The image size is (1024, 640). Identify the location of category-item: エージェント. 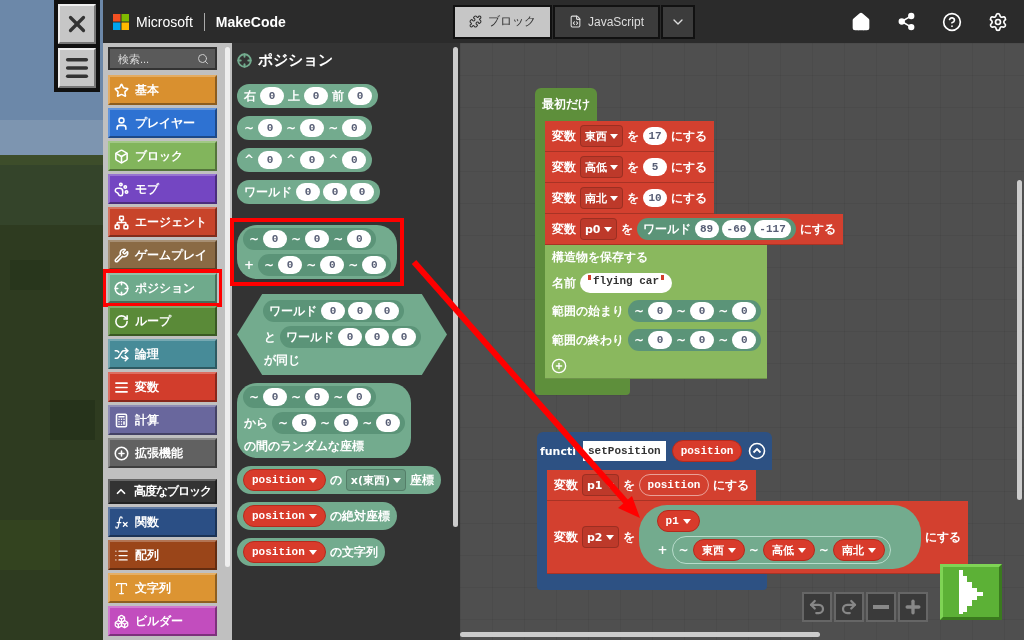
(162, 222).